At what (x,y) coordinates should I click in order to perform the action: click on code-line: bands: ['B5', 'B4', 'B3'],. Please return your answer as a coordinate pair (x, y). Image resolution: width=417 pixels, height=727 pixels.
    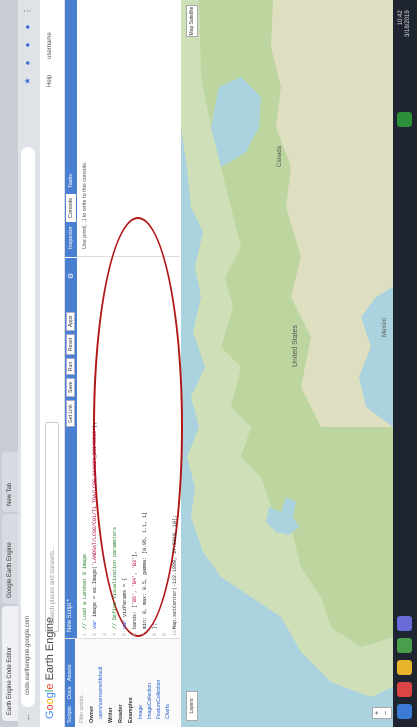
    Looking at the image, I should click on (135, 590).